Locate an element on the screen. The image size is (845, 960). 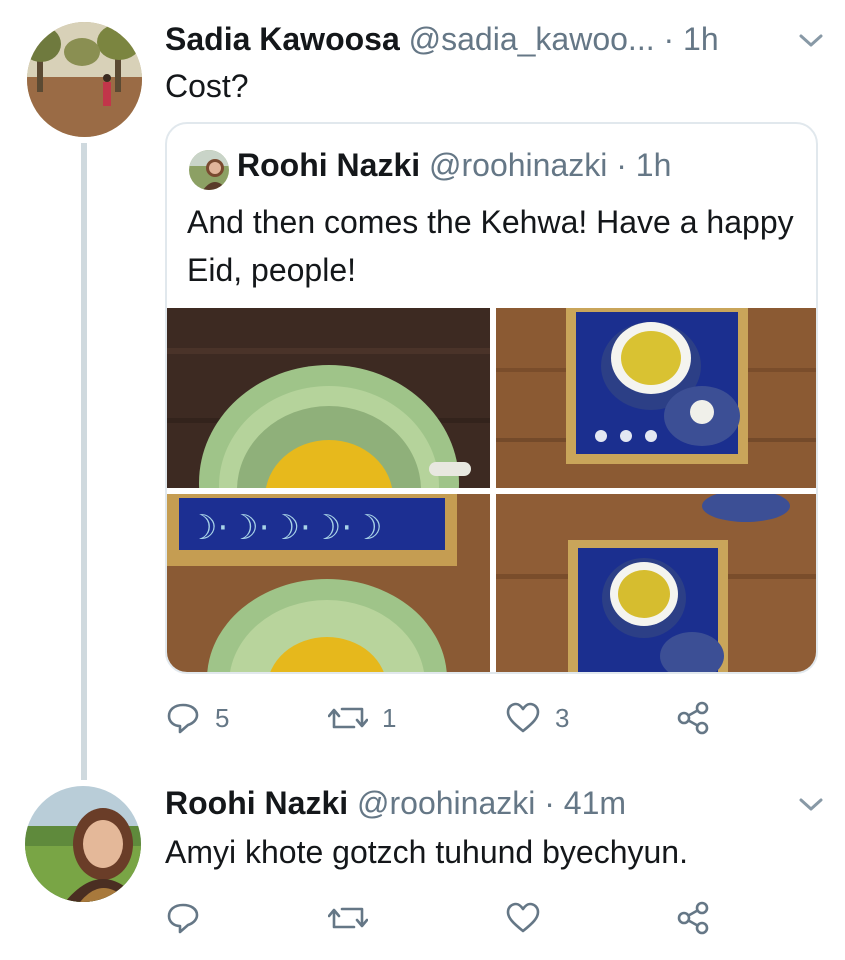
kehwa-cup-image is located at coordinates (328, 398).